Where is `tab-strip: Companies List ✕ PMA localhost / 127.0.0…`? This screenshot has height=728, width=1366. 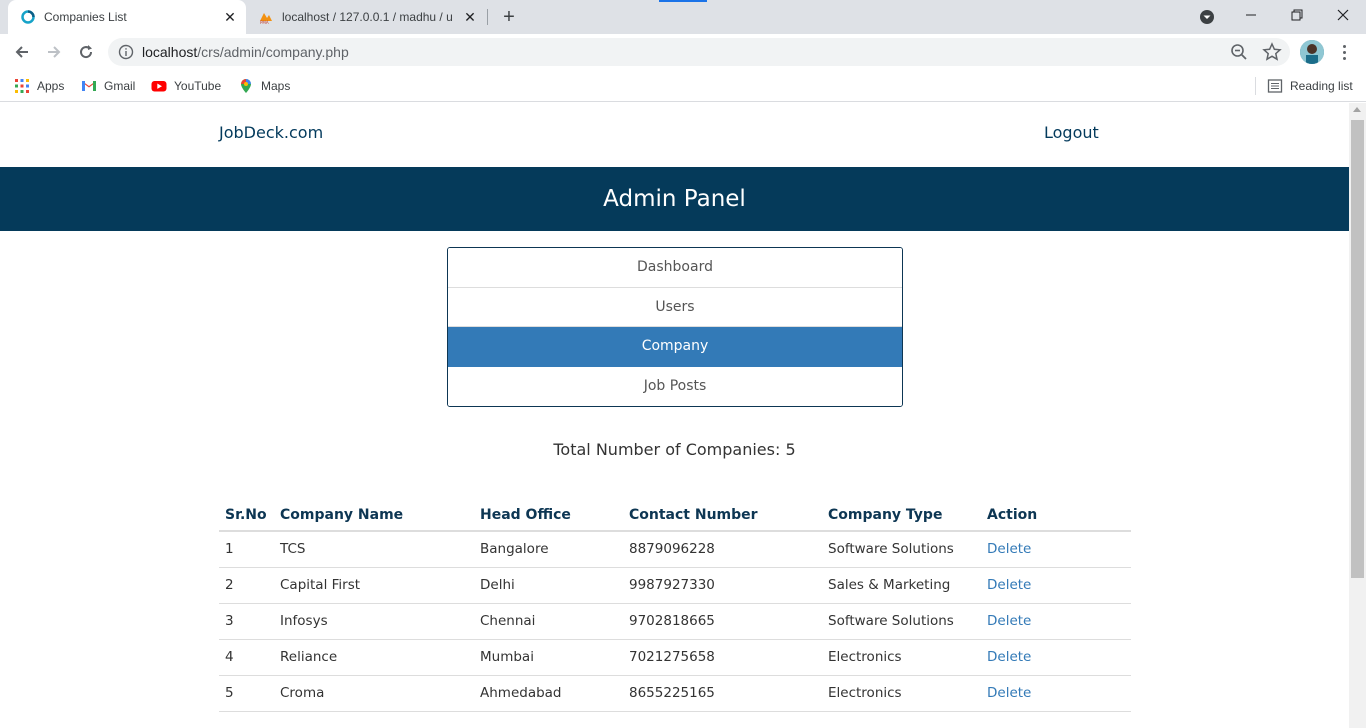 tab-strip: Companies List ✕ PMA localhost / 127.0.0… is located at coordinates (683, 17).